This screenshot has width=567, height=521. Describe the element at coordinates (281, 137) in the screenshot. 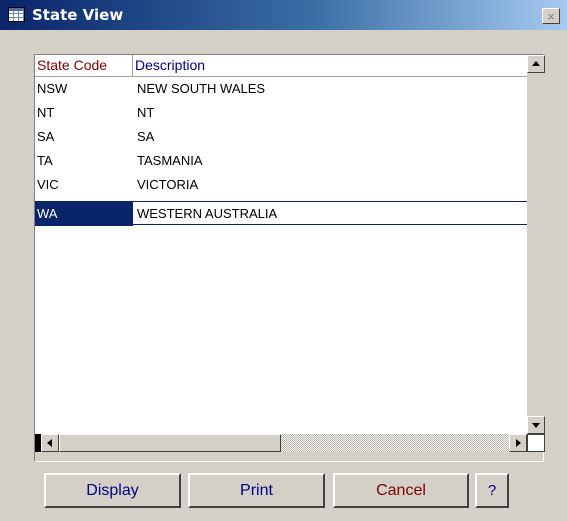

I see `table-row: SA SA` at that location.